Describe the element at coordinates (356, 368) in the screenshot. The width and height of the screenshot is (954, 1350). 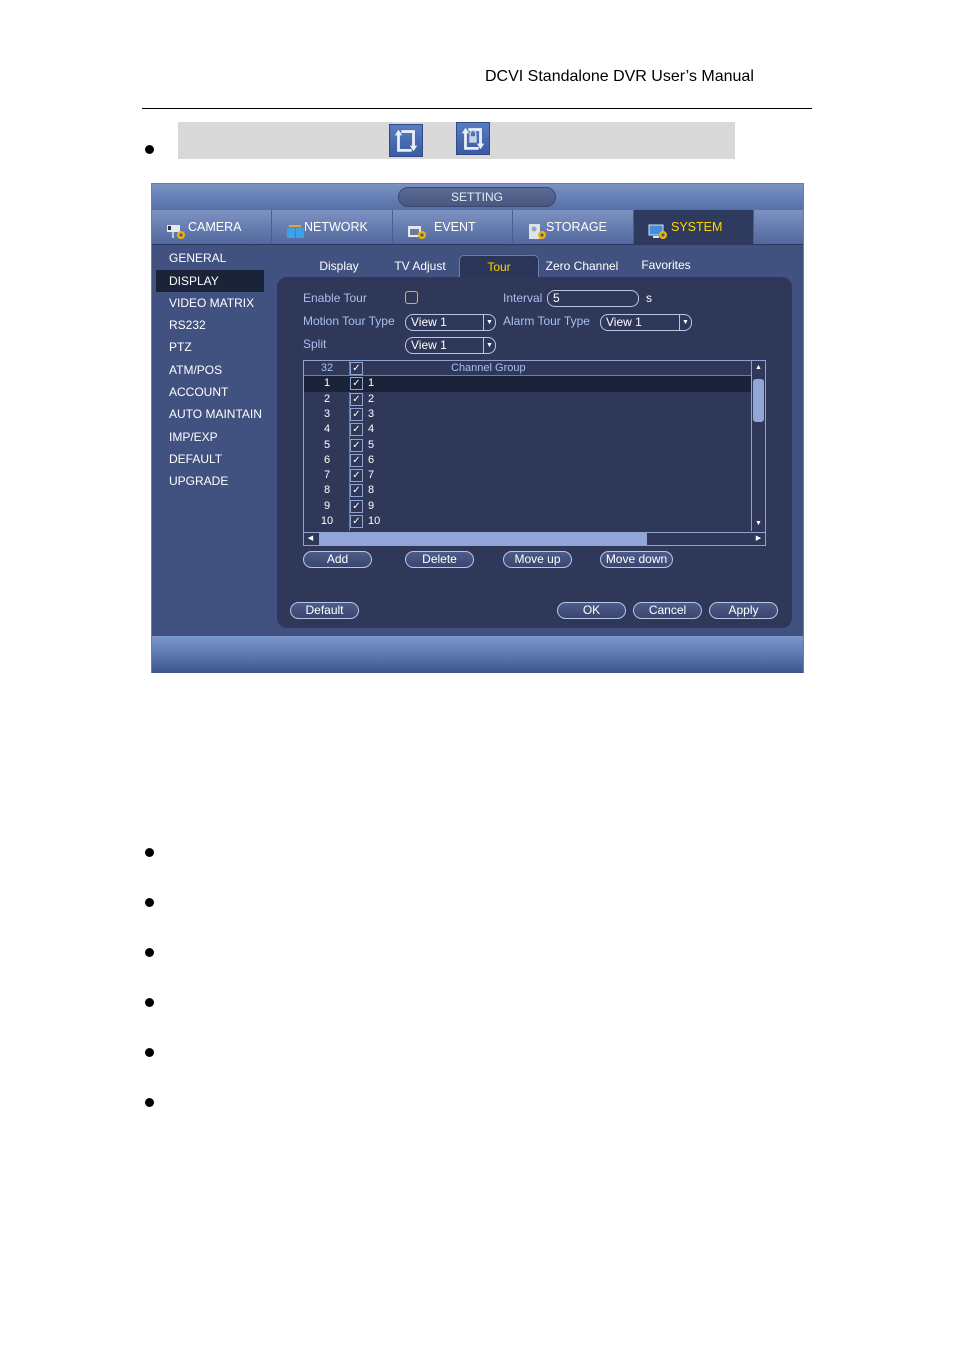
I see `select-all-checkbox: ✓` at that location.